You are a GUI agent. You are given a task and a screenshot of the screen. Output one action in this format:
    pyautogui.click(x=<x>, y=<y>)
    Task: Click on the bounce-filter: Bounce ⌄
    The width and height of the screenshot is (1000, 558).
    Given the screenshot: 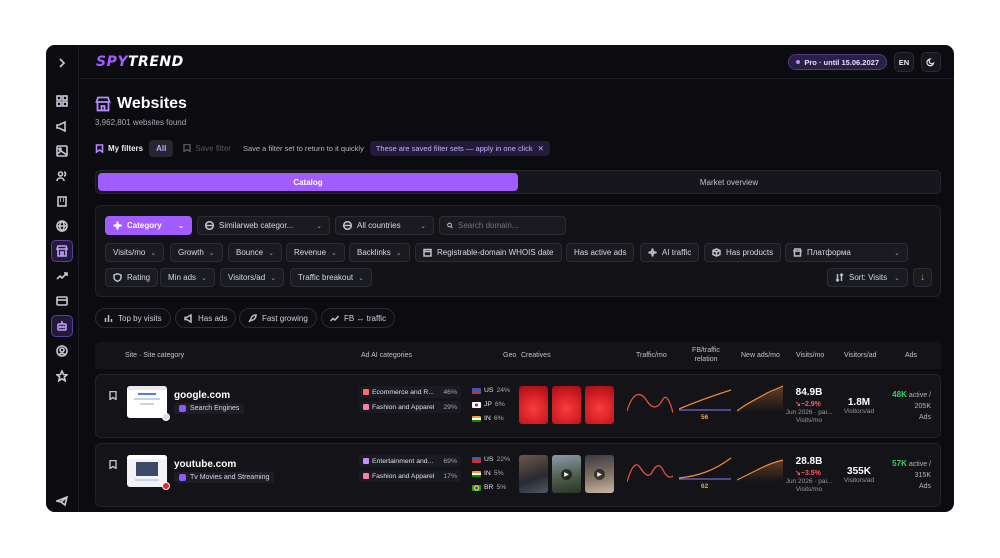 What is the action you would take?
    pyautogui.click(x=255, y=252)
    